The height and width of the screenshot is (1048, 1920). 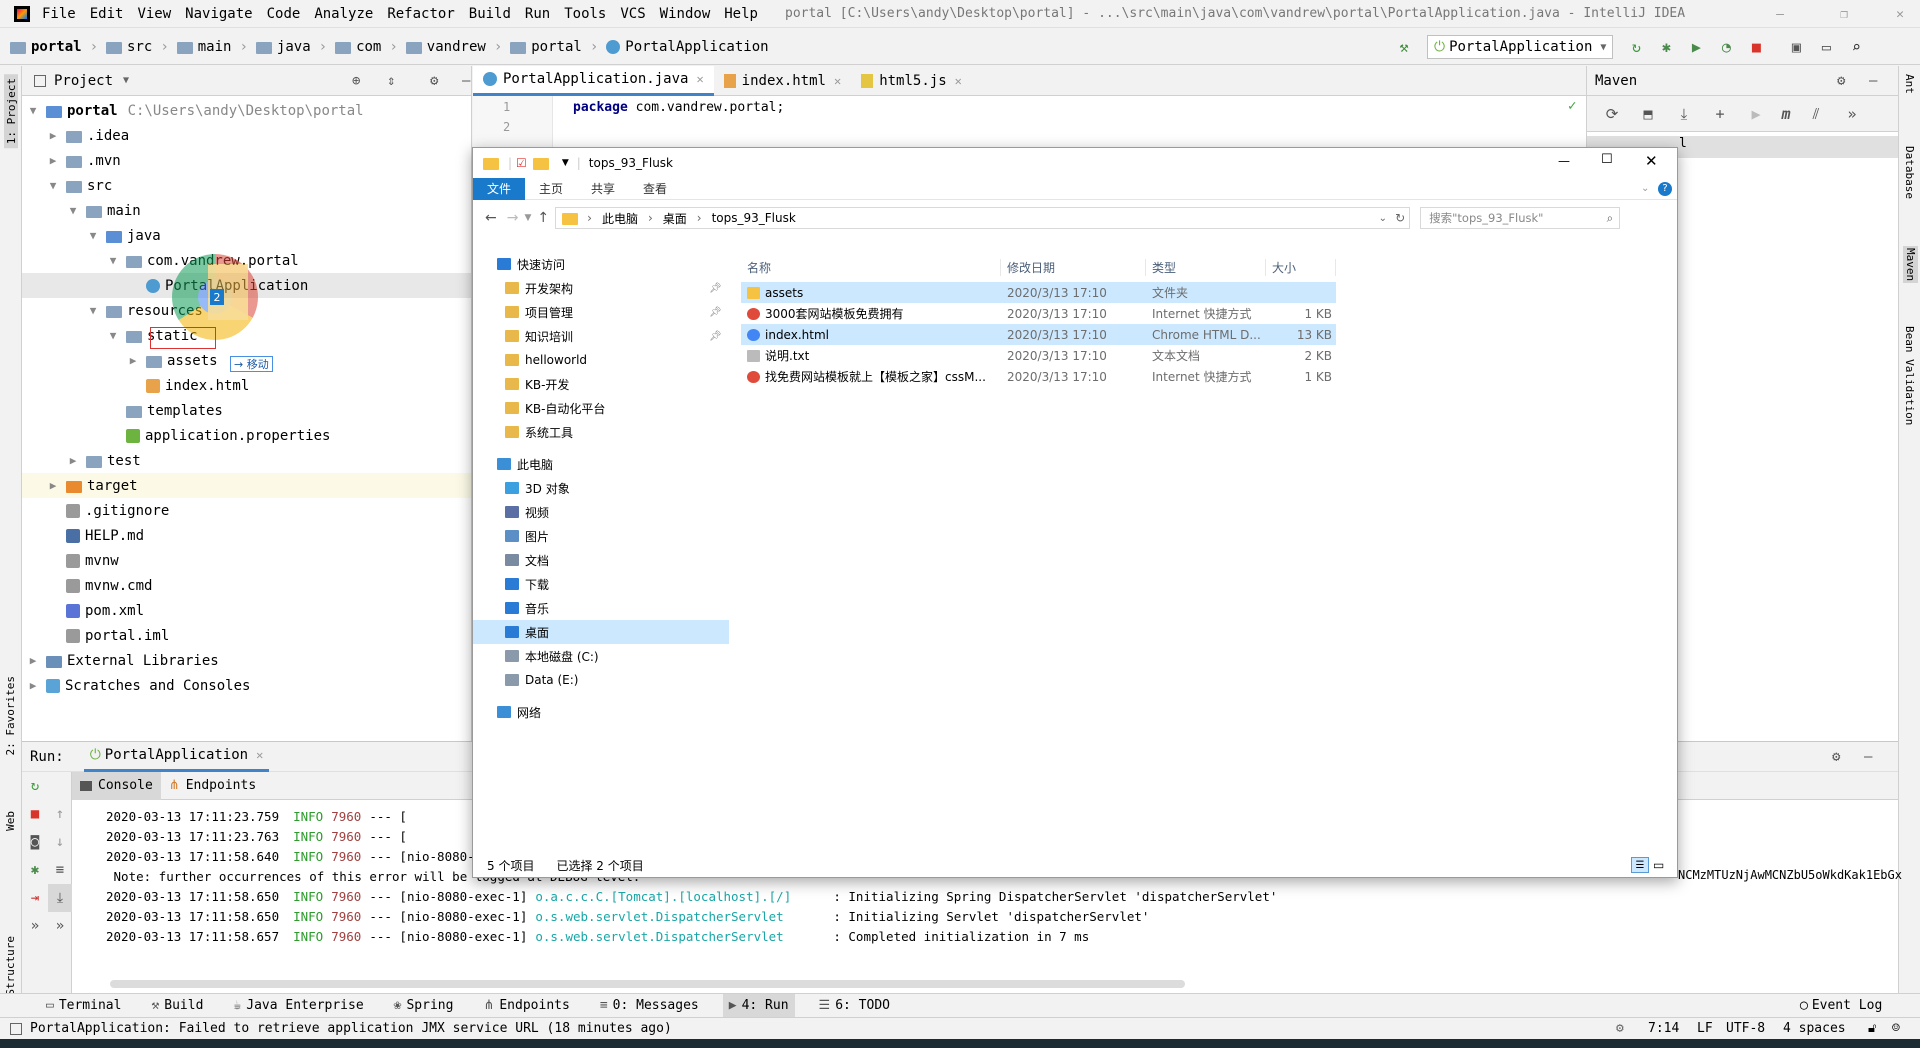 What do you see at coordinates (246, 235) in the screenshot?
I see `tree-item: ▼ java` at bounding box center [246, 235].